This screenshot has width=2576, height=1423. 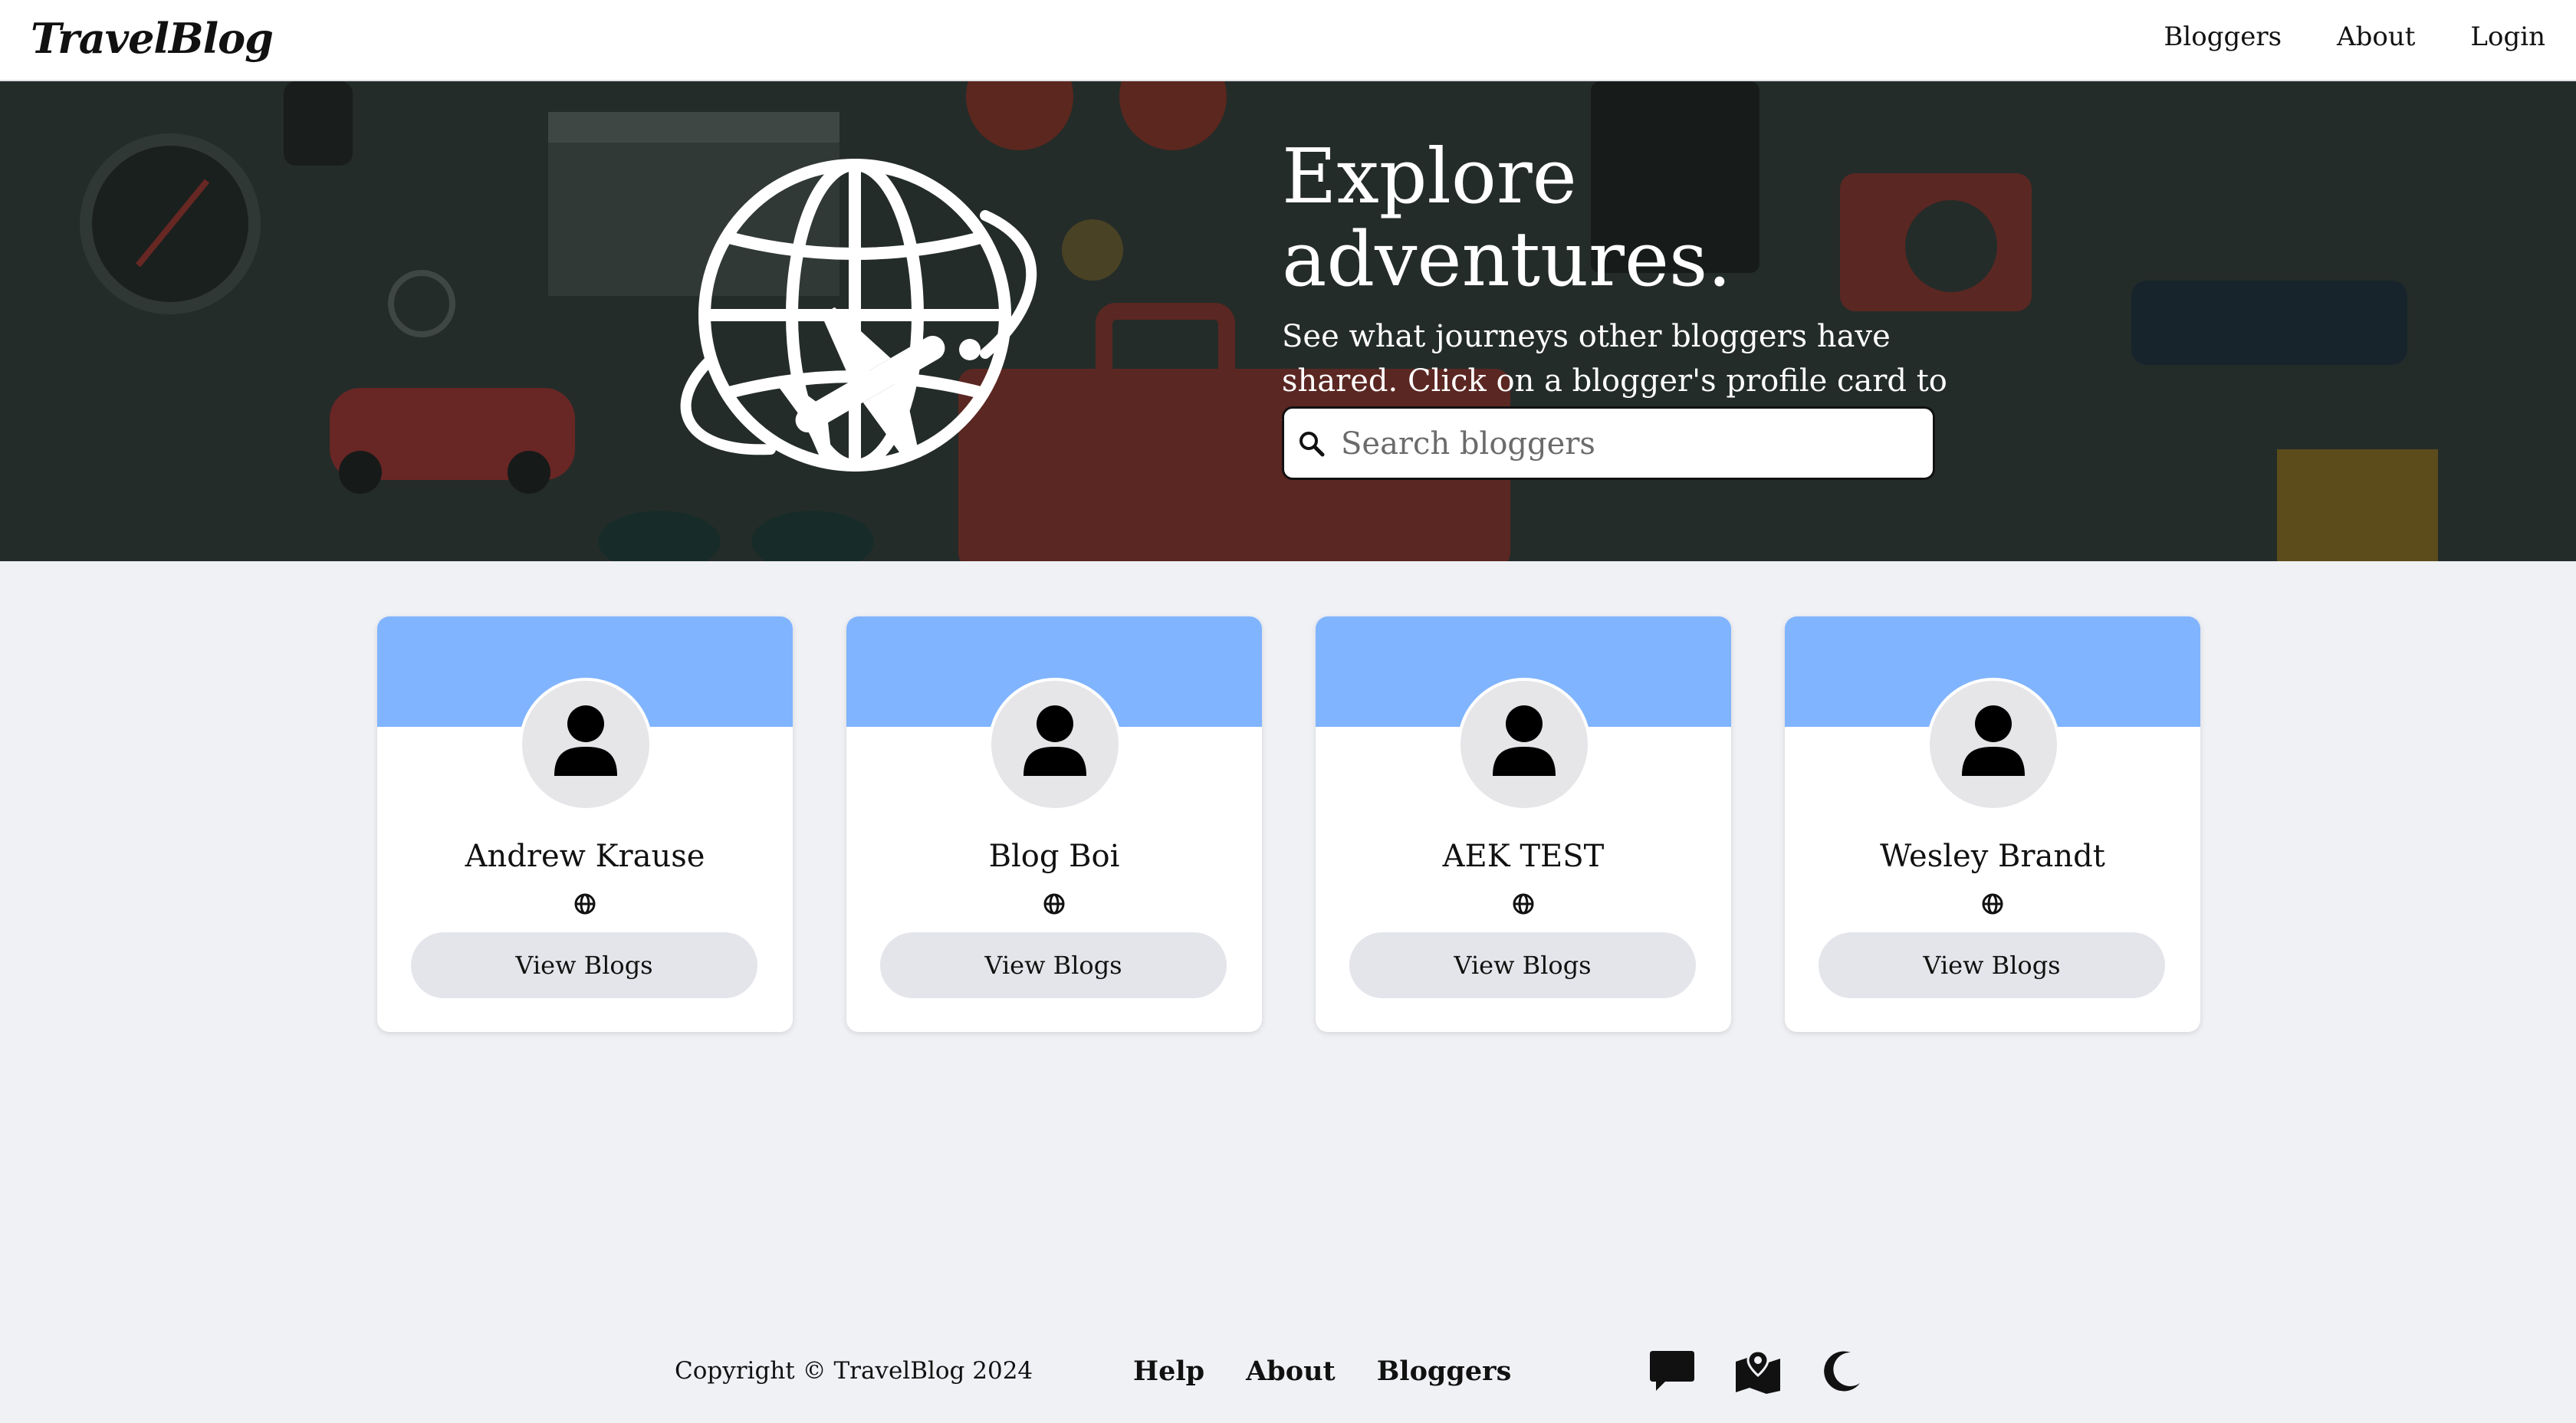 What do you see at coordinates (152, 39) in the screenshot?
I see `site-logo: TravelBlog` at bounding box center [152, 39].